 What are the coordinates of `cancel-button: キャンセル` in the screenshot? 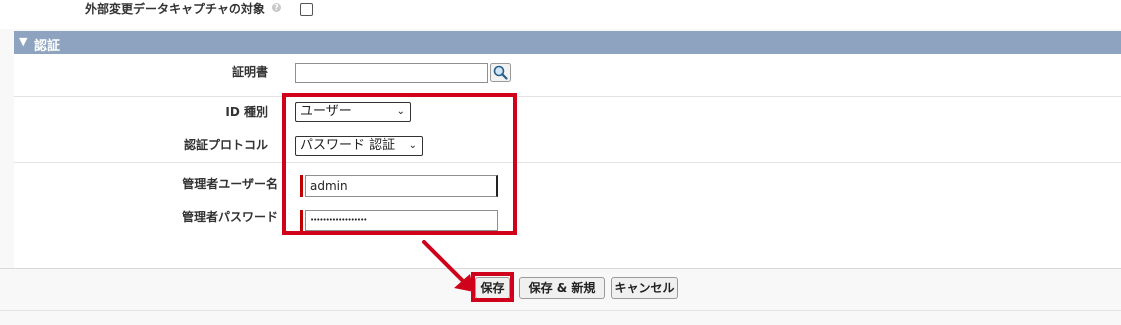 It's located at (644, 288).